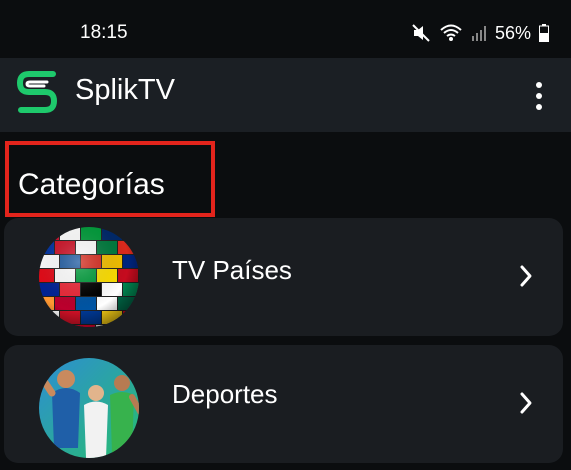 The image size is (571, 470). What do you see at coordinates (512, 32) in the screenshot?
I see `battery-percent: 56%` at bounding box center [512, 32].